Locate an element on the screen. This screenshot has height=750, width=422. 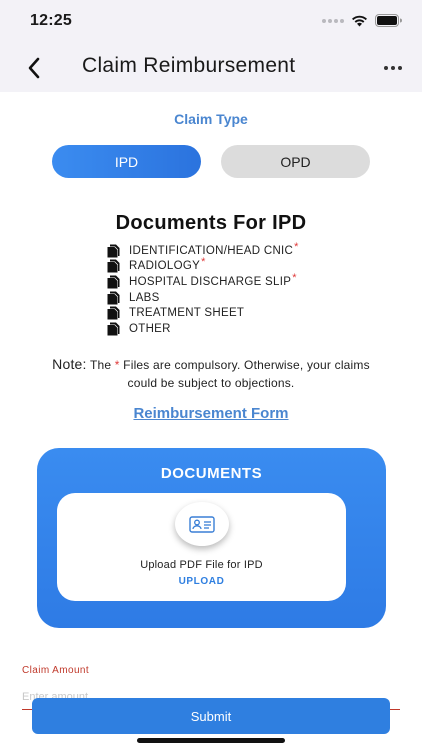
document-label: RADIOLOGY is located at coordinates (165, 266).